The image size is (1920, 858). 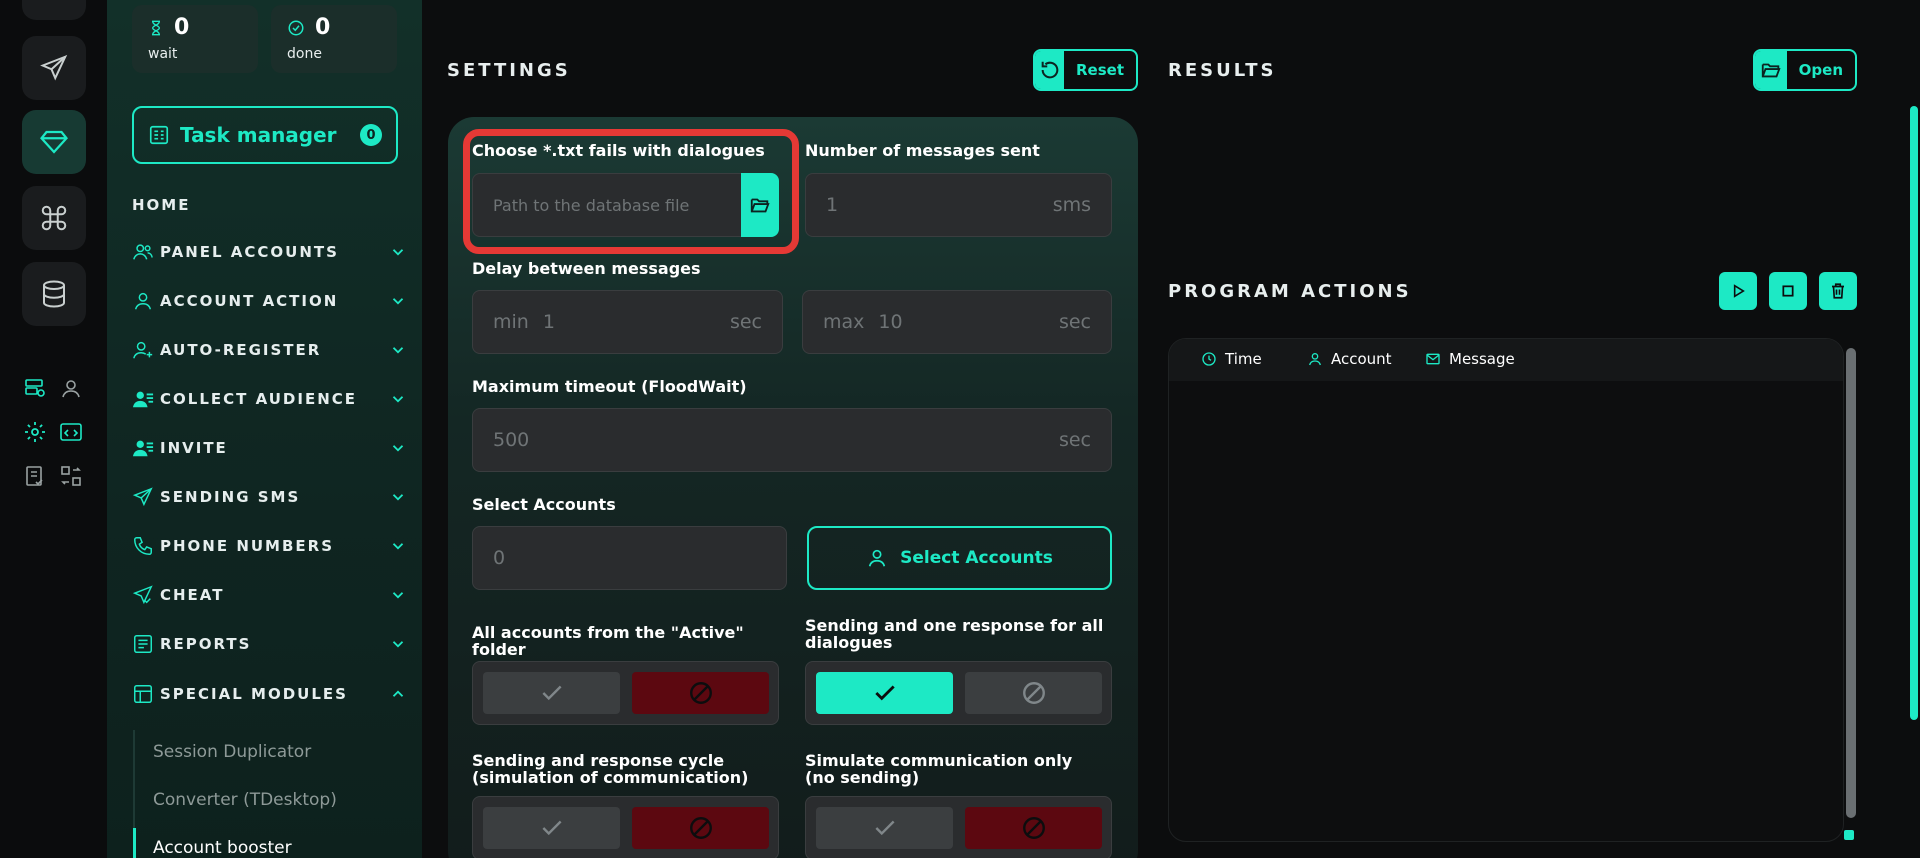 What do you see at coordinates (323, 27) in the screenshot?
I see `done-count: 0` at bounding box center [323, 27].